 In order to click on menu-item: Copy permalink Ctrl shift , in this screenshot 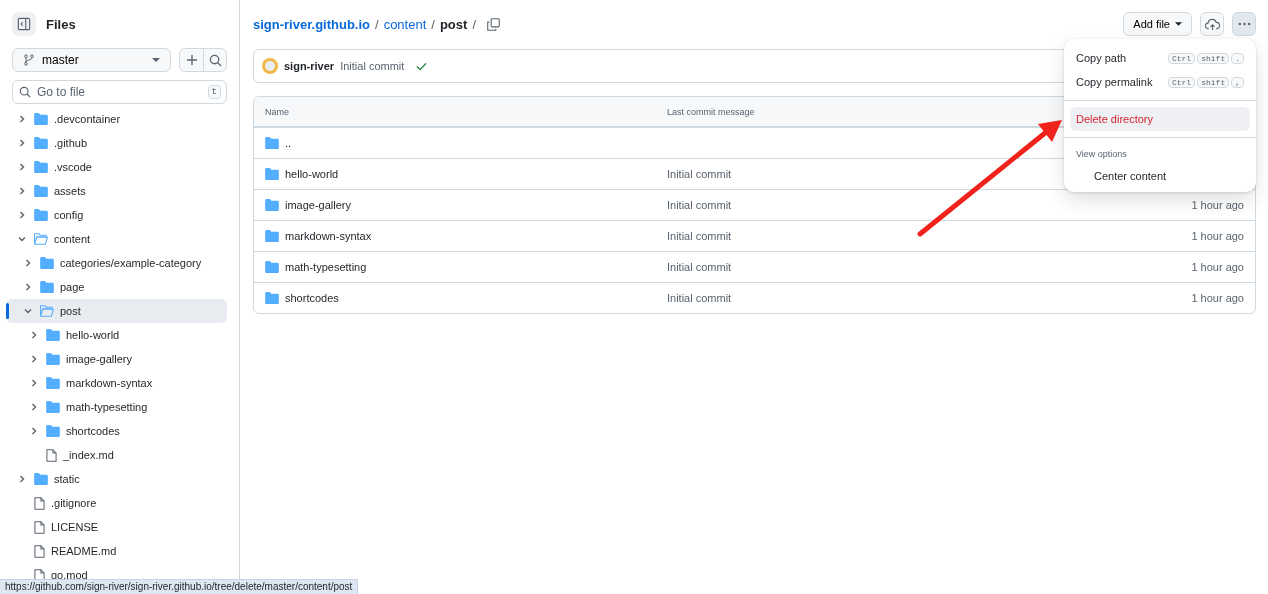, I will do `click(1160, 82)`.